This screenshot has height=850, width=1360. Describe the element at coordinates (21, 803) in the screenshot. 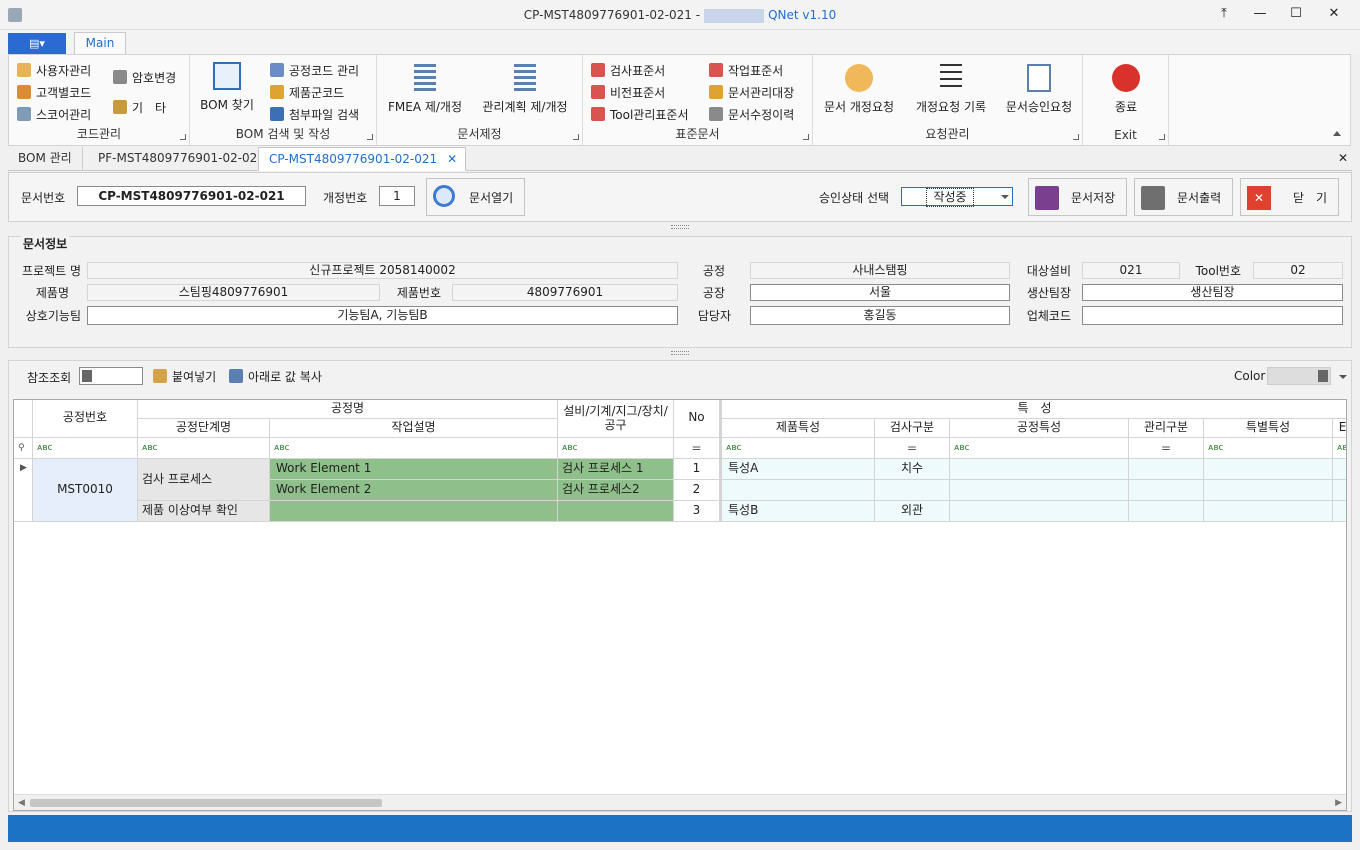

I see `scroll-left-icon: ◀` at that location.